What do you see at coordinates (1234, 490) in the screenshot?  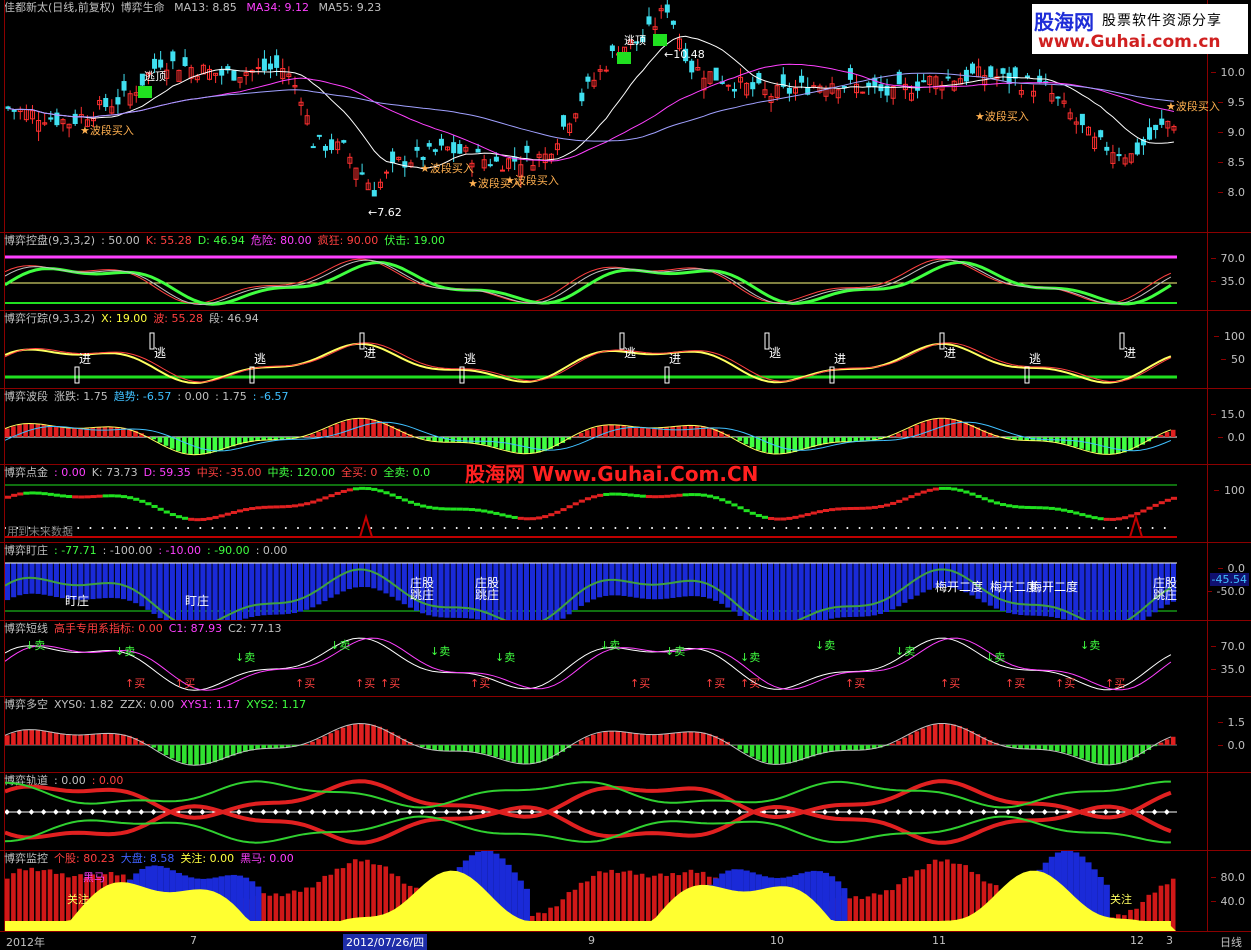 I see `pane-tick: 100` at bounding box center [1234, 490].